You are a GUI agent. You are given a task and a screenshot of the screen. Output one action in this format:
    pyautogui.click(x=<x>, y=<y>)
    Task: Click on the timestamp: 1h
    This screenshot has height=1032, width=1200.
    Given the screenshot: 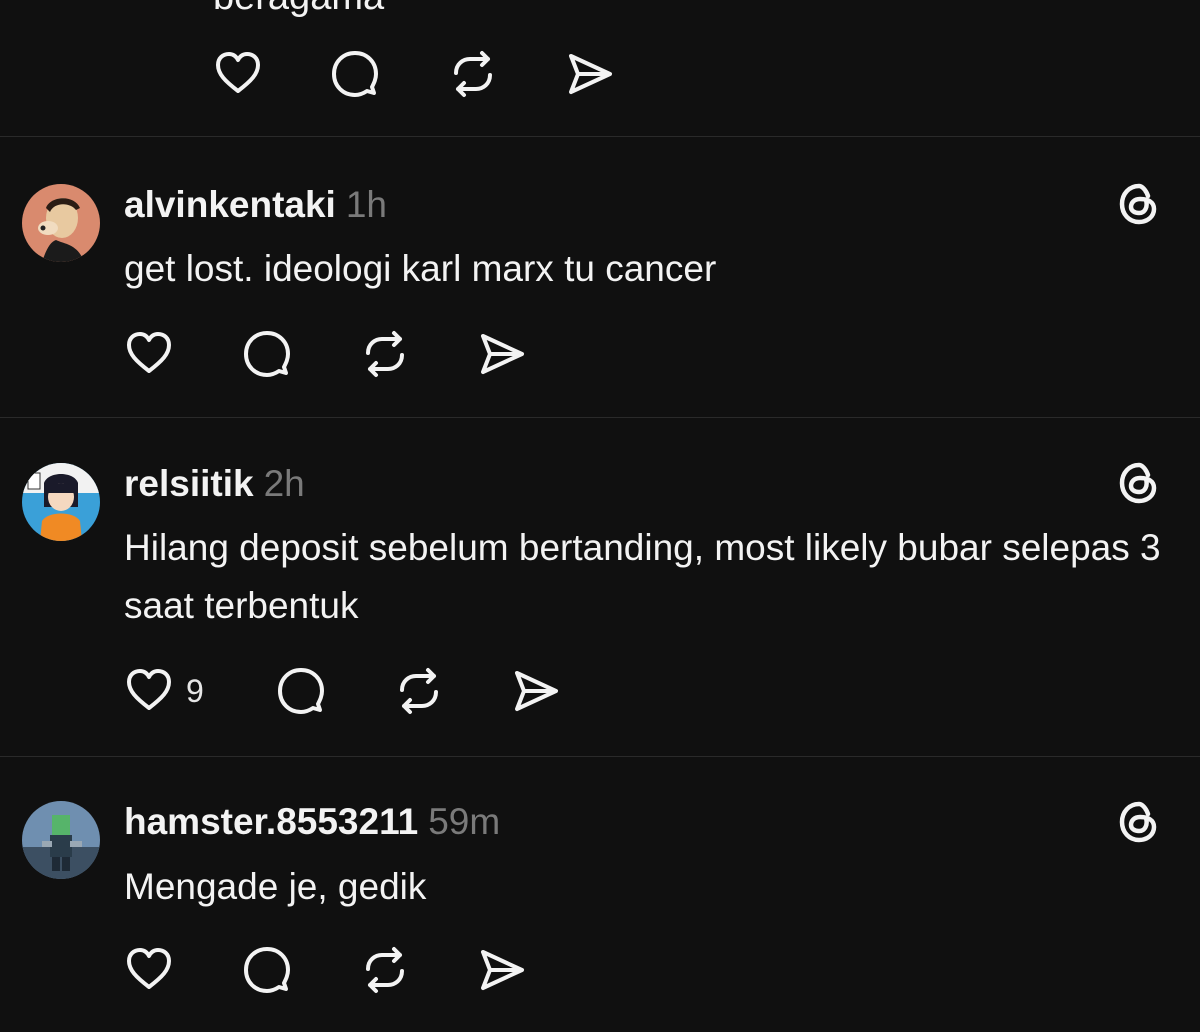 What is the action you would take?
    pyautogui.click(x=366, y=204)
    